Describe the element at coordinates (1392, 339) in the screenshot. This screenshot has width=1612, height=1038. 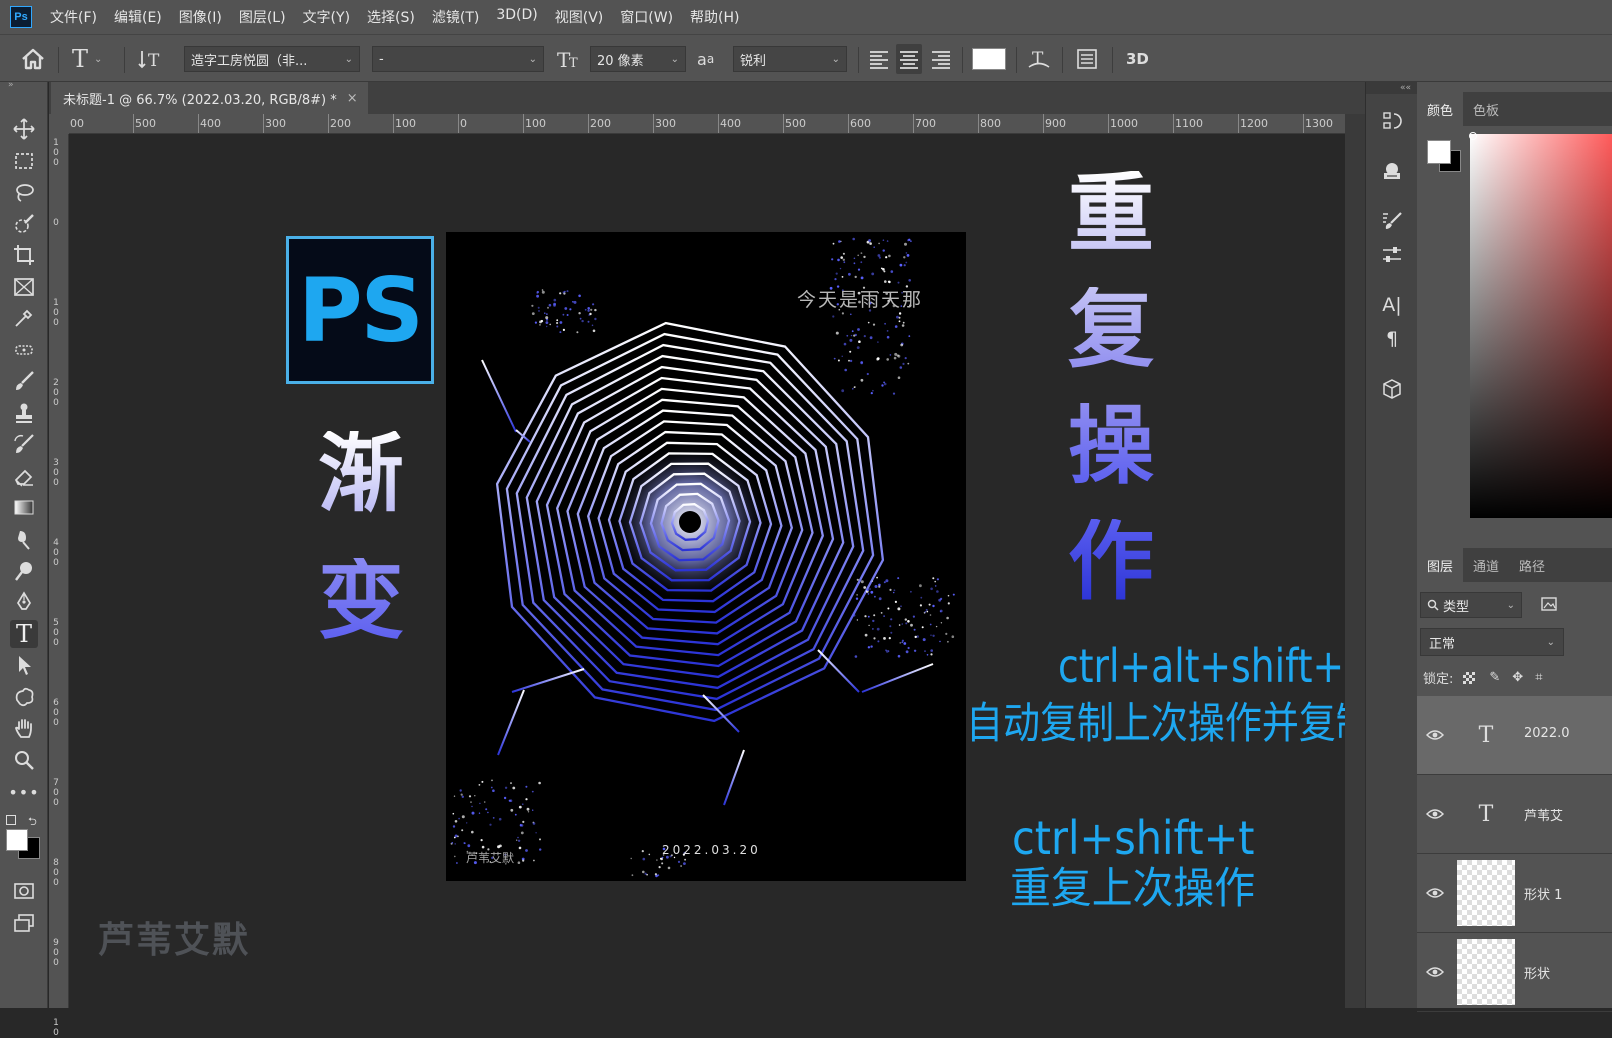
I see `paragraph-icon: ¶` at that location.